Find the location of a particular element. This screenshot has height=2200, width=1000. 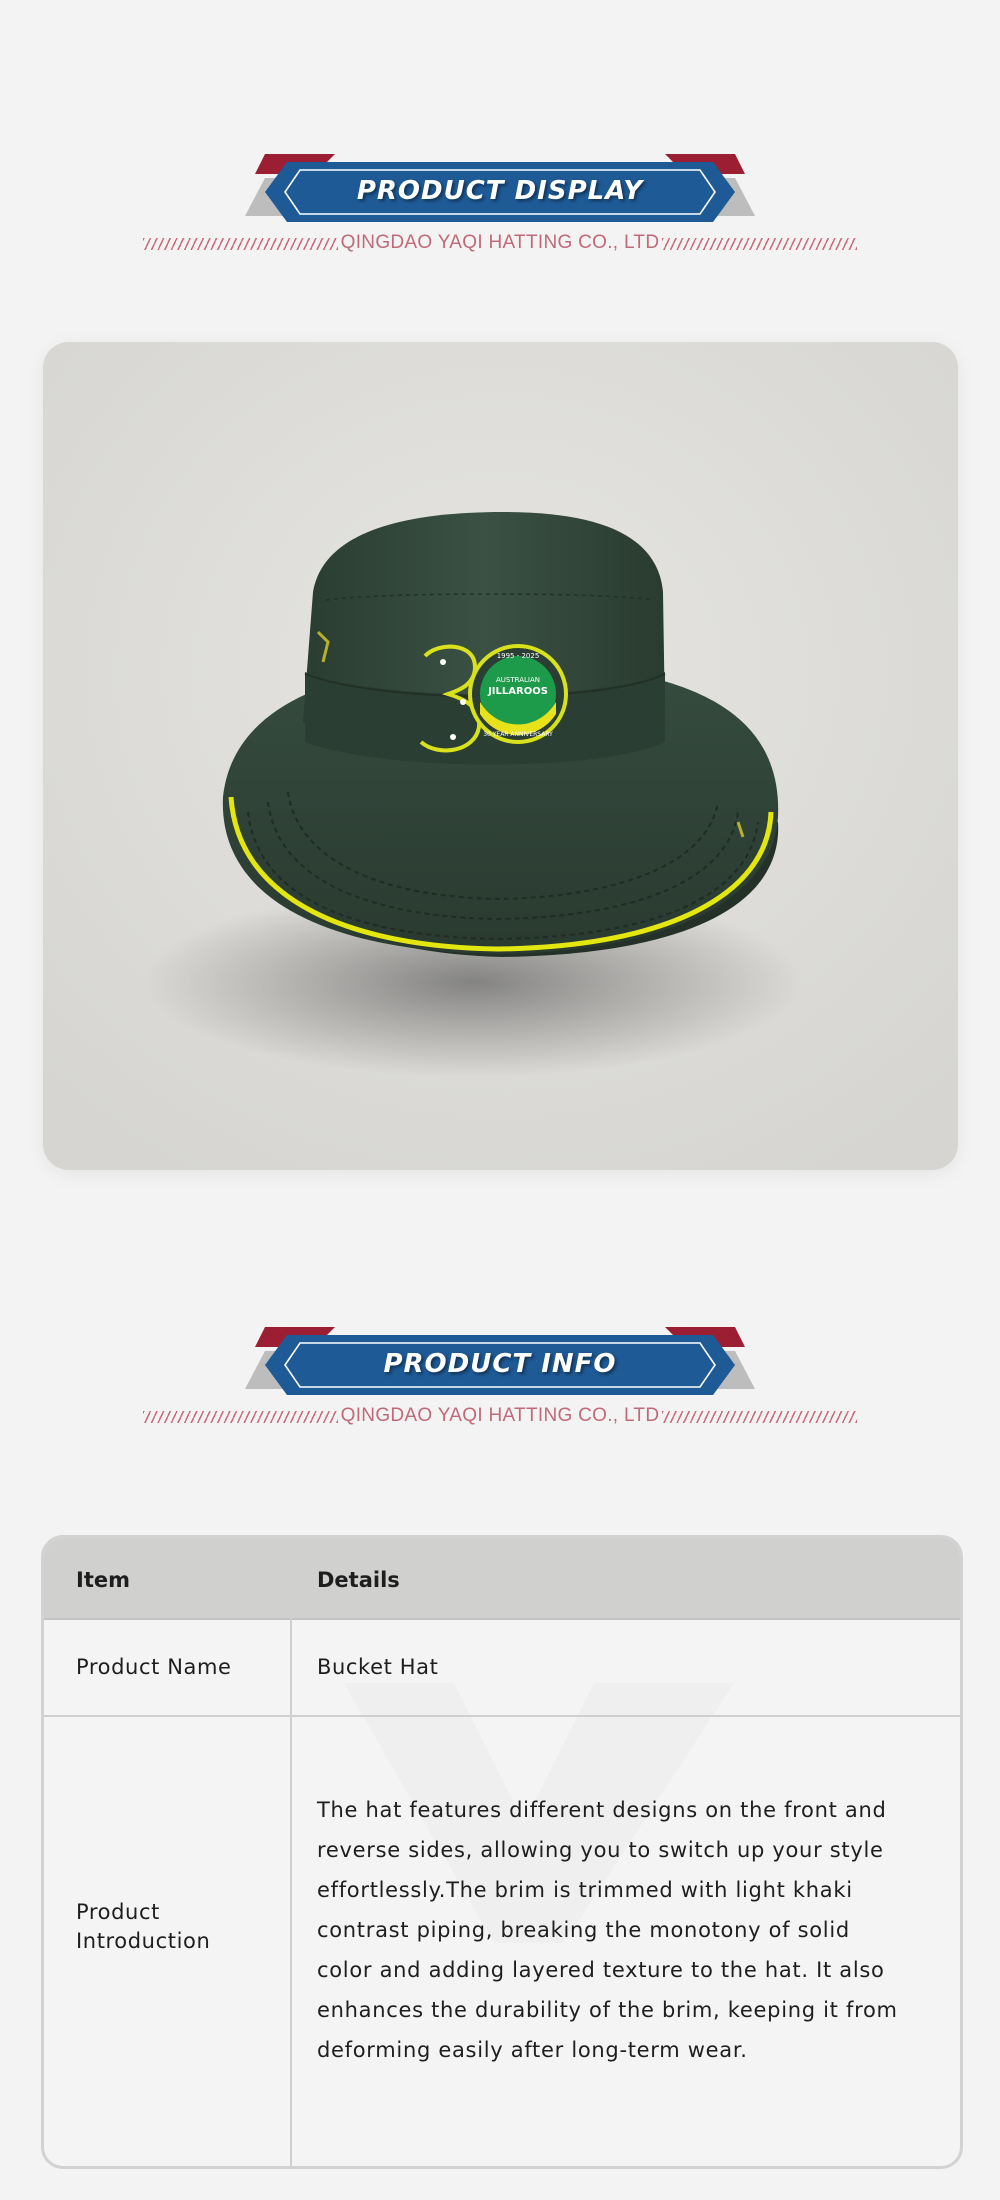

row-label-product-introduction: Product Introduction is located at coordinates (143, 1927).